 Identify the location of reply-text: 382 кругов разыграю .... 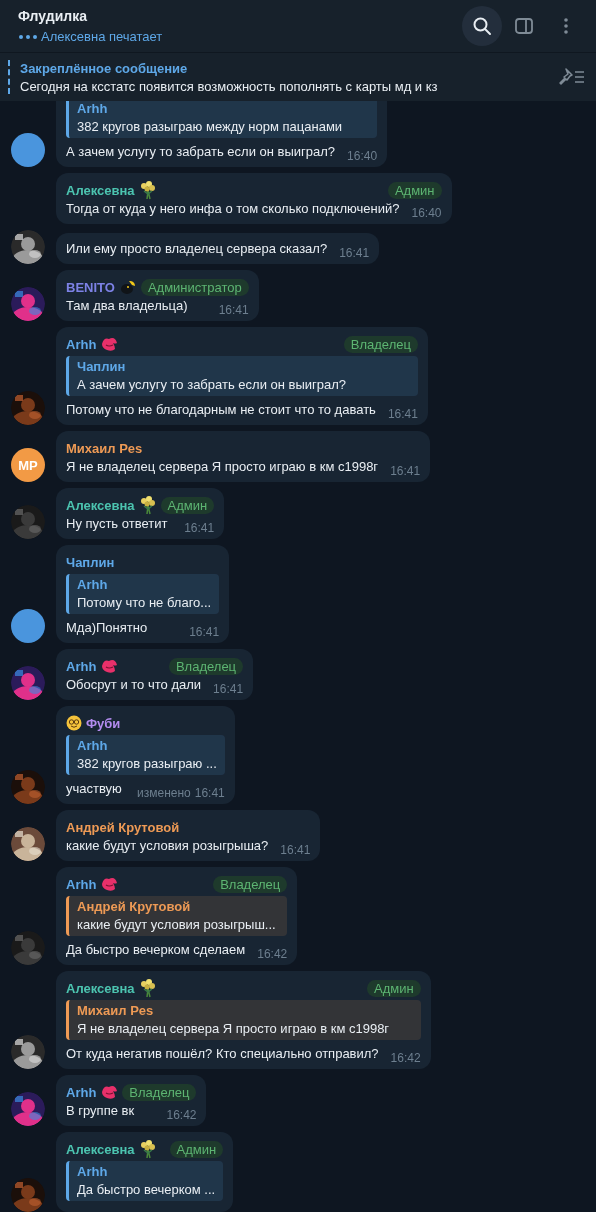
(147, 763).